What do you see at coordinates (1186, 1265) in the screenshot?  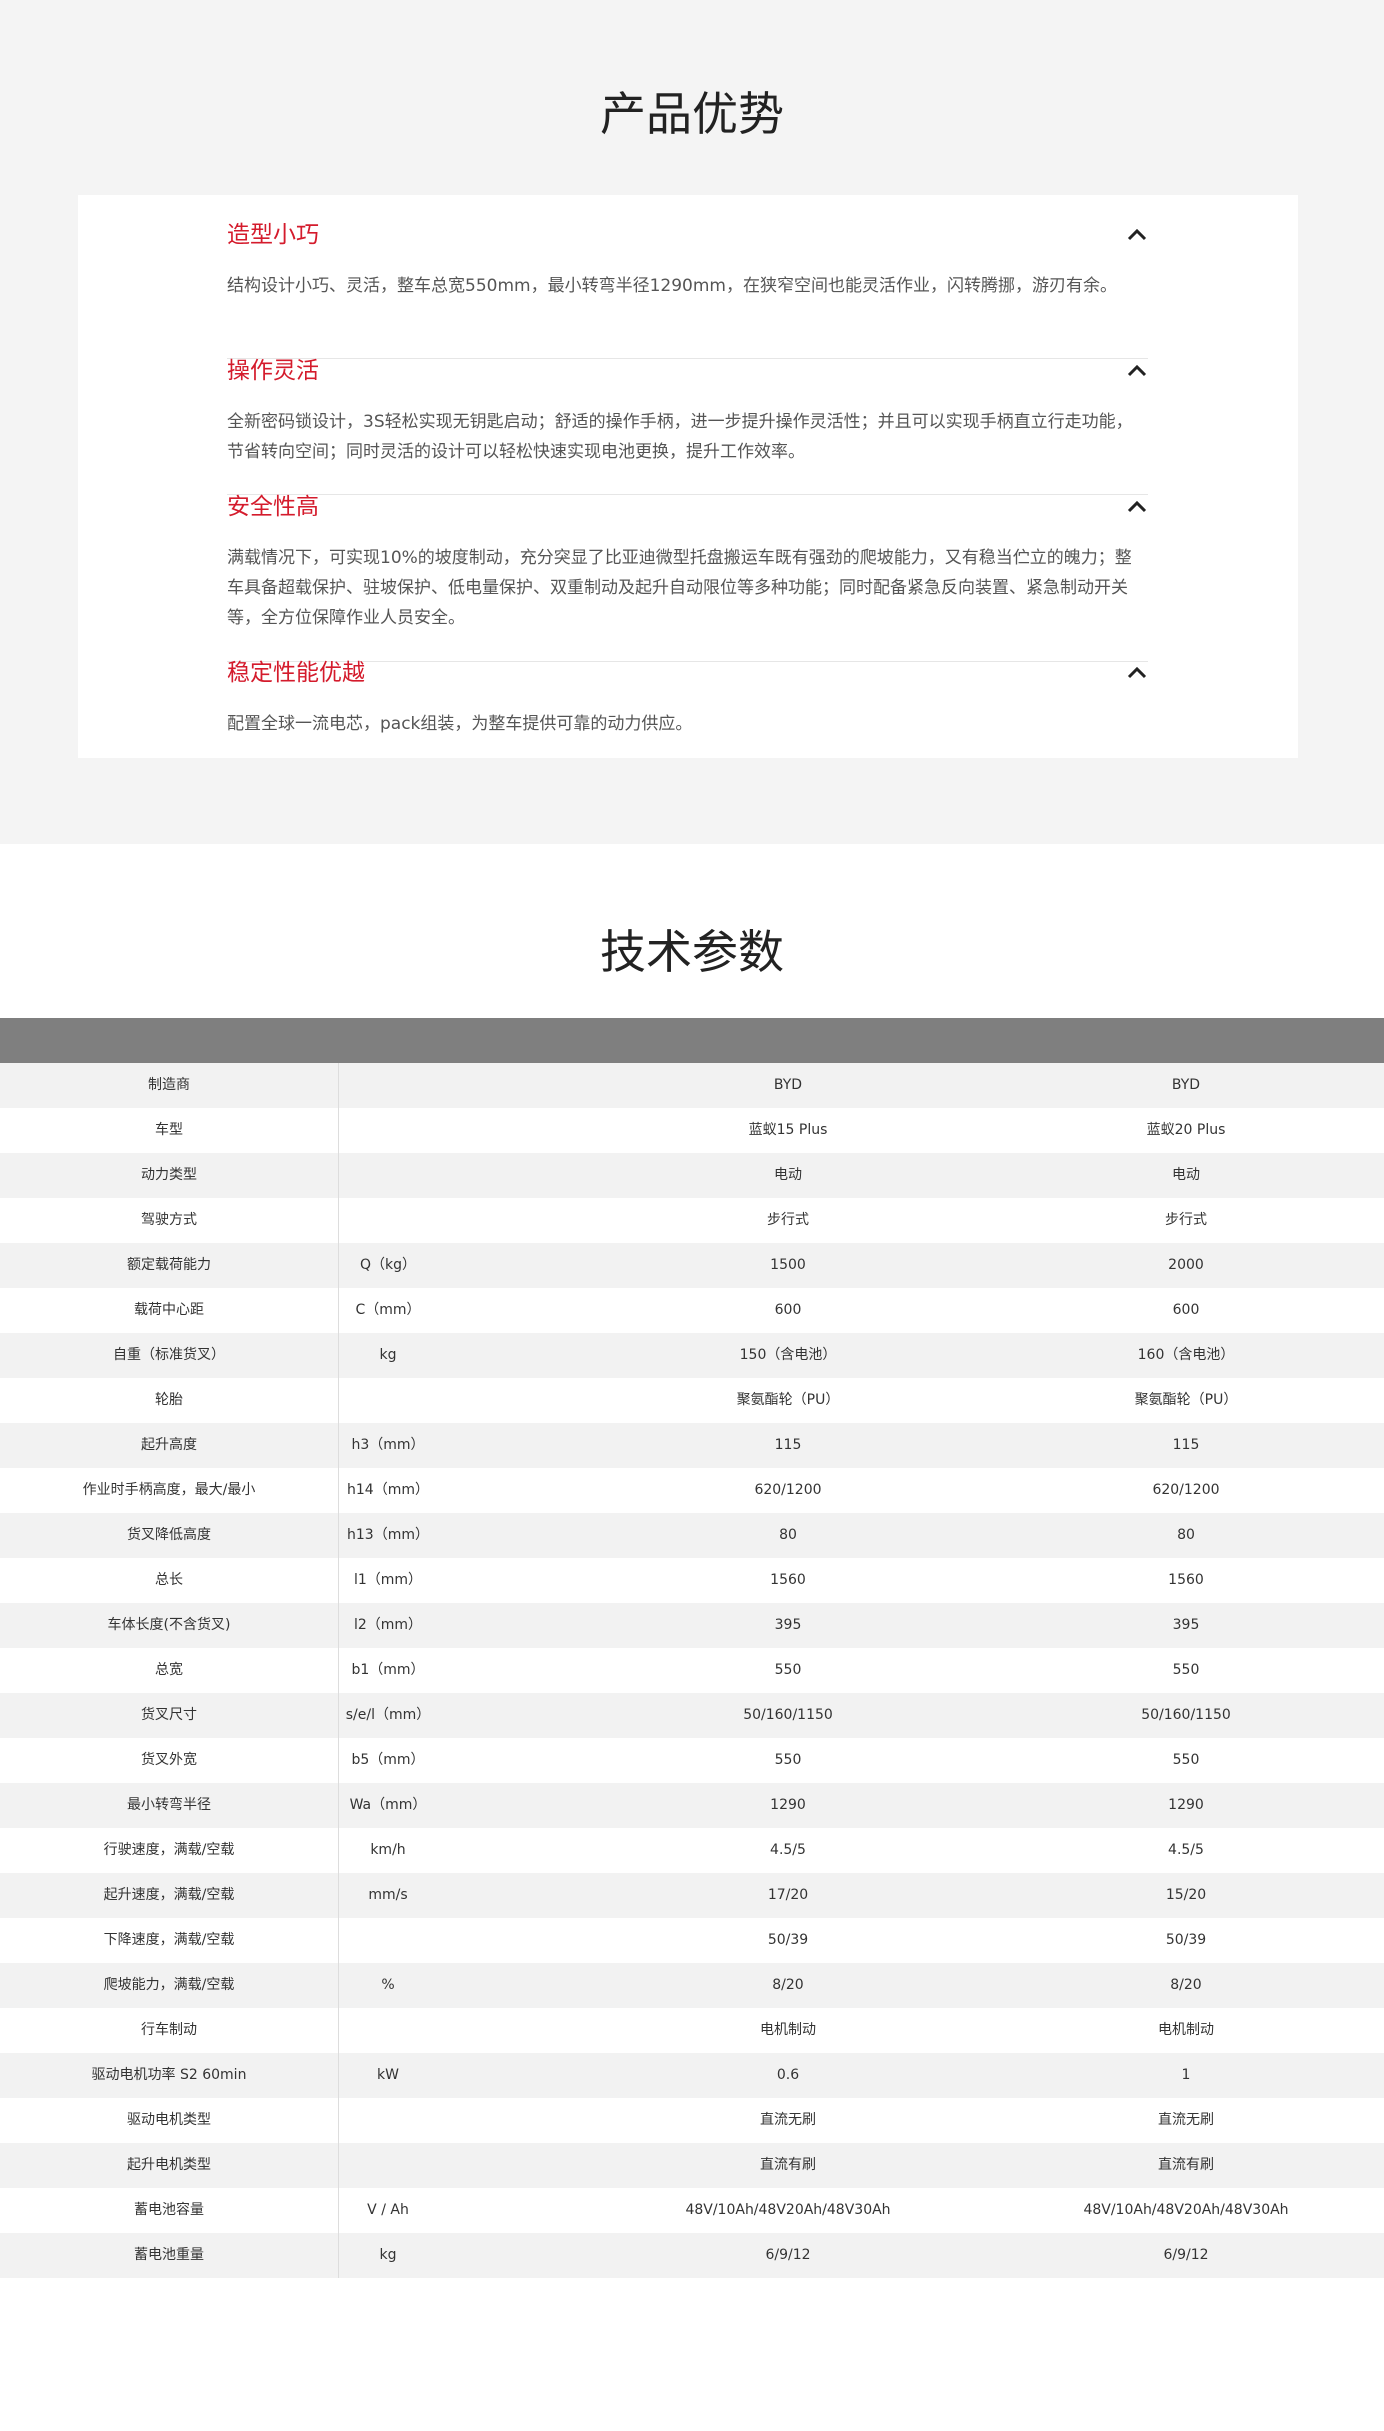 I see `spec-value-20plus-cell: 2000` at bounding box center [1186, 1265].